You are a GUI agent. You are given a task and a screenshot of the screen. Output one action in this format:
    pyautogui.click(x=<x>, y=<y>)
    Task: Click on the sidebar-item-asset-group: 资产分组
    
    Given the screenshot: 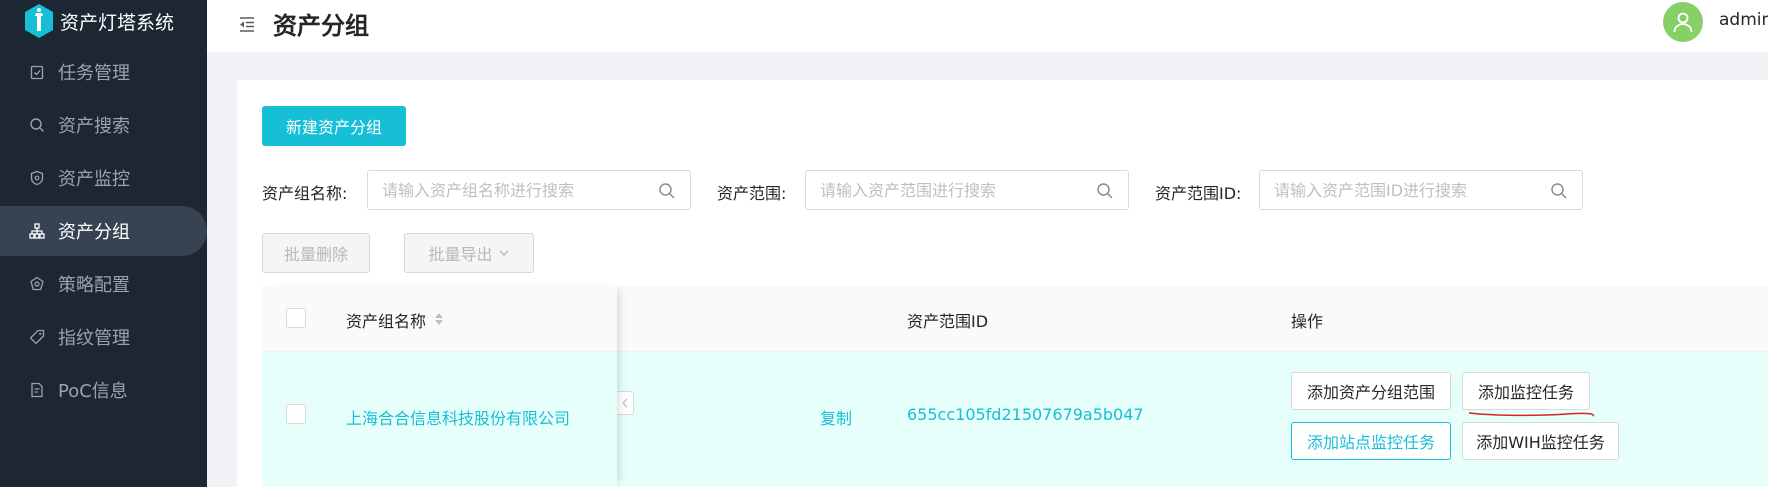 What is the action you would take?
    pyautogui.click(x=103, y=231)
    